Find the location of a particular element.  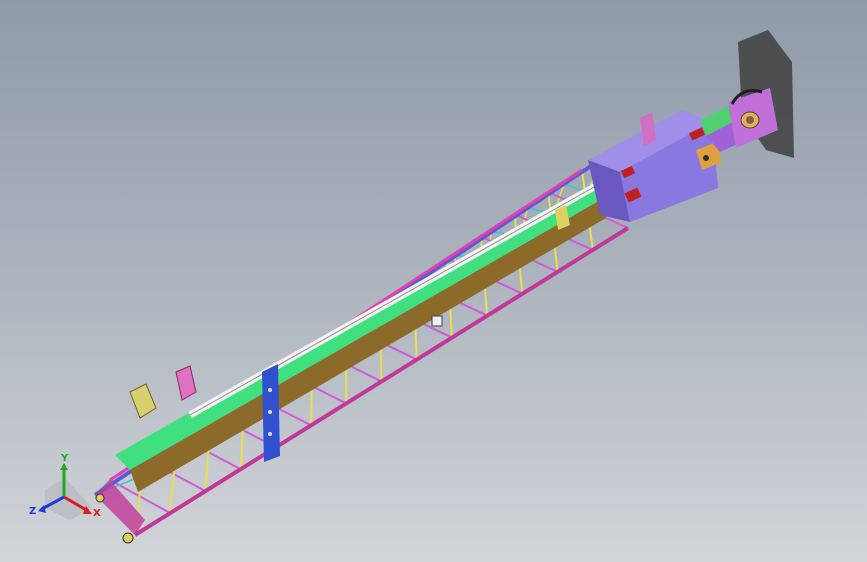

z-axis-label: Z is located at coordinates (32, 511).